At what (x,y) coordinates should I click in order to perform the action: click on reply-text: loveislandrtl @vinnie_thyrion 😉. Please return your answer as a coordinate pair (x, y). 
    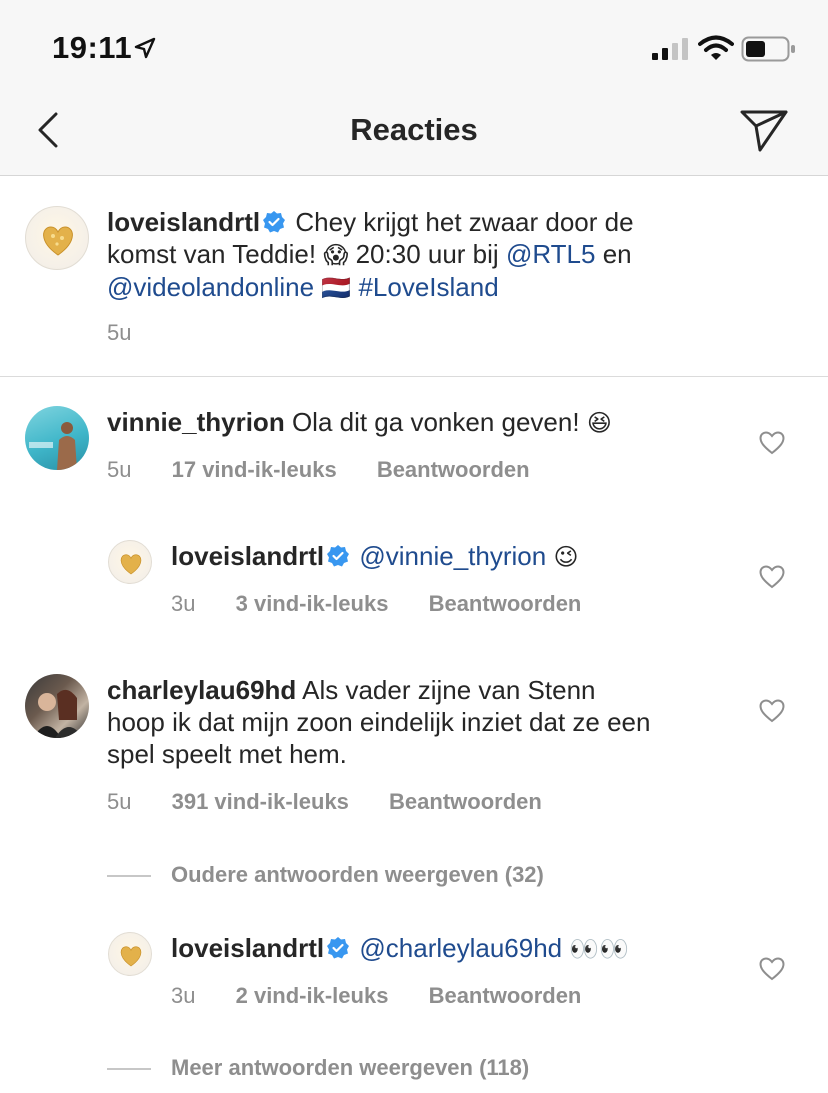
    Looking at the image, I should click on (451, 556).